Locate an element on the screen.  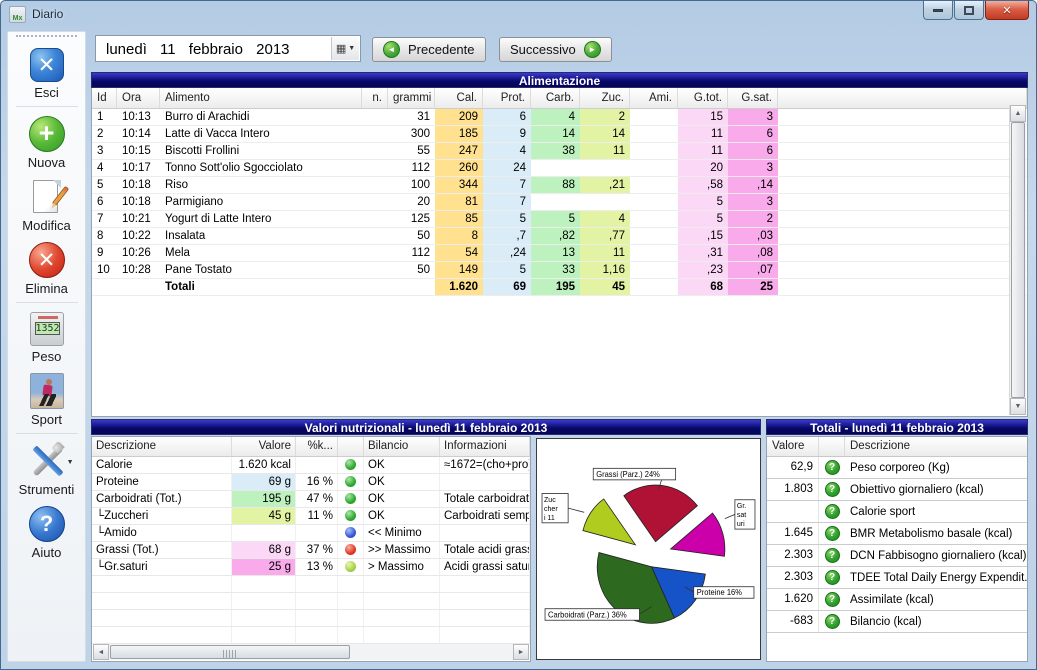
hscrollbar-thumb is located at coordinates (230, 652).